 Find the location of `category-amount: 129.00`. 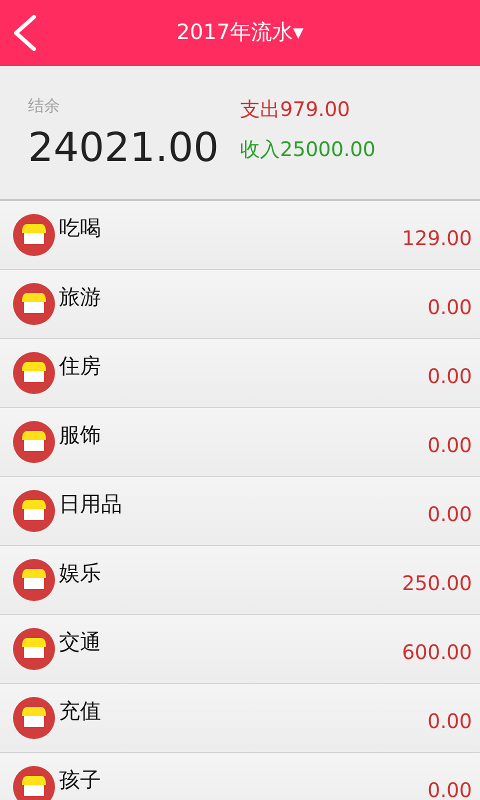

category-amount: 129.00 is located at coordinates (437, 238).